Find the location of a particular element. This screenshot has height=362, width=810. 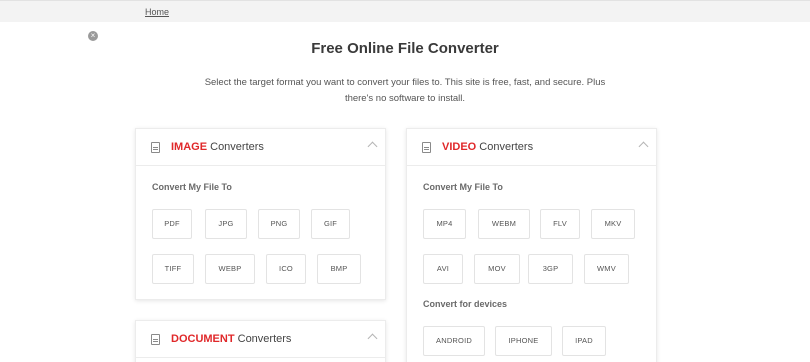

image-file-icon is located at coordinates (155, 147).